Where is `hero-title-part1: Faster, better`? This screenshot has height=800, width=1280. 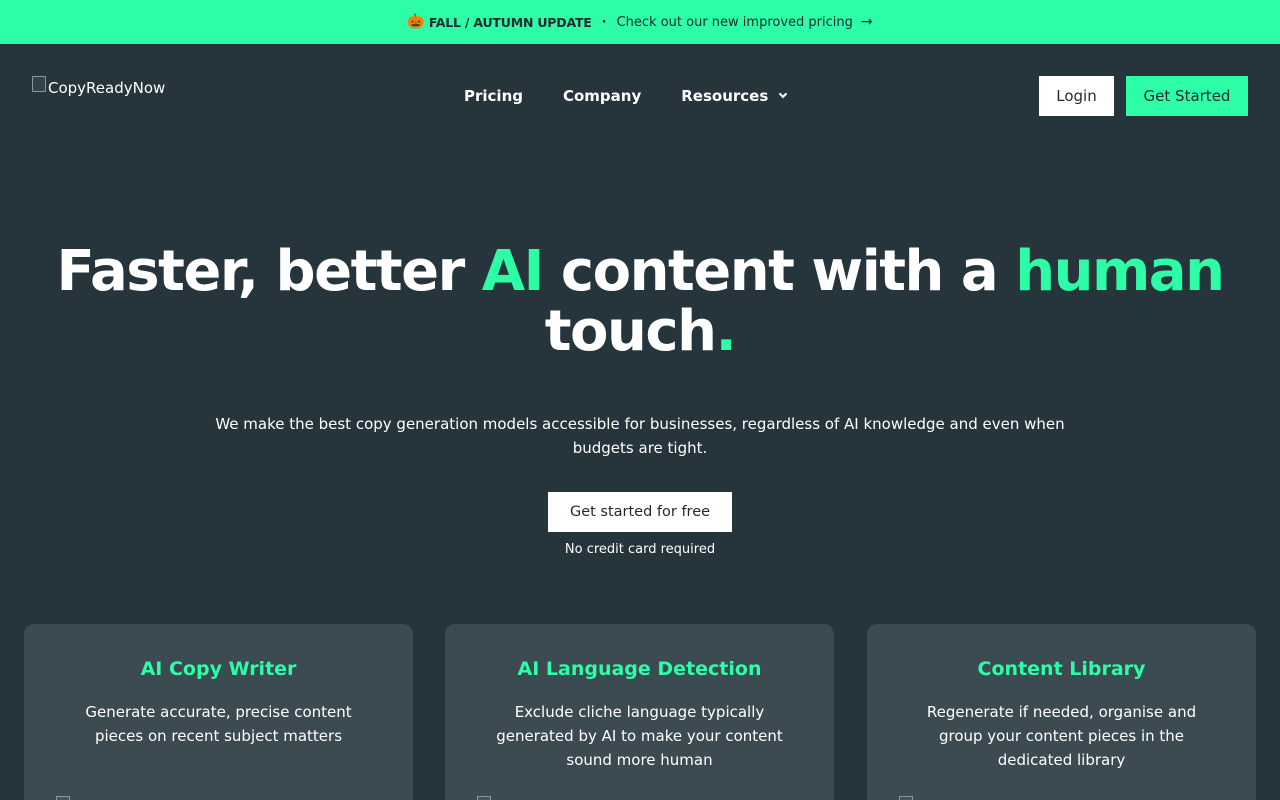 hero-title-part1: Faster, better is located at coordinates (269, 271).